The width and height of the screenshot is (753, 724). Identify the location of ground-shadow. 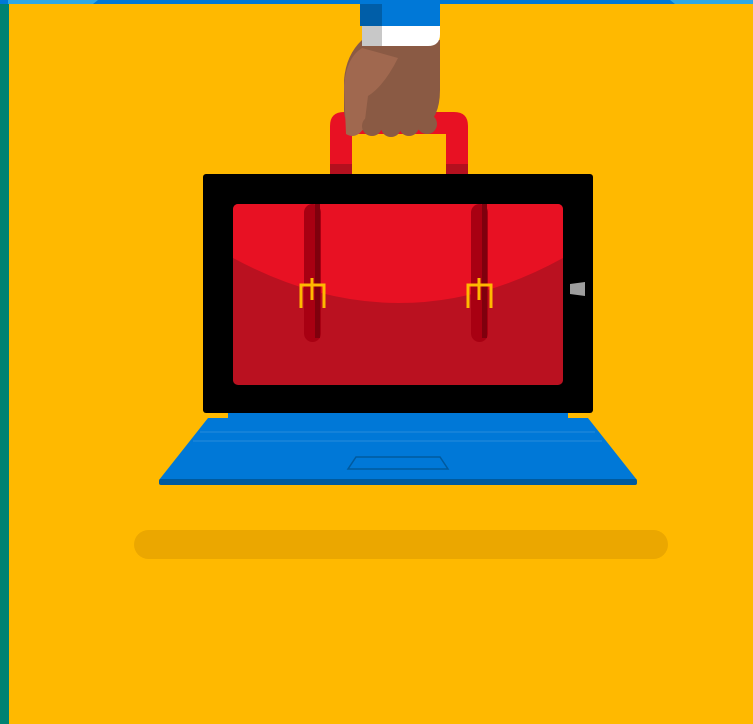
(401, 544).